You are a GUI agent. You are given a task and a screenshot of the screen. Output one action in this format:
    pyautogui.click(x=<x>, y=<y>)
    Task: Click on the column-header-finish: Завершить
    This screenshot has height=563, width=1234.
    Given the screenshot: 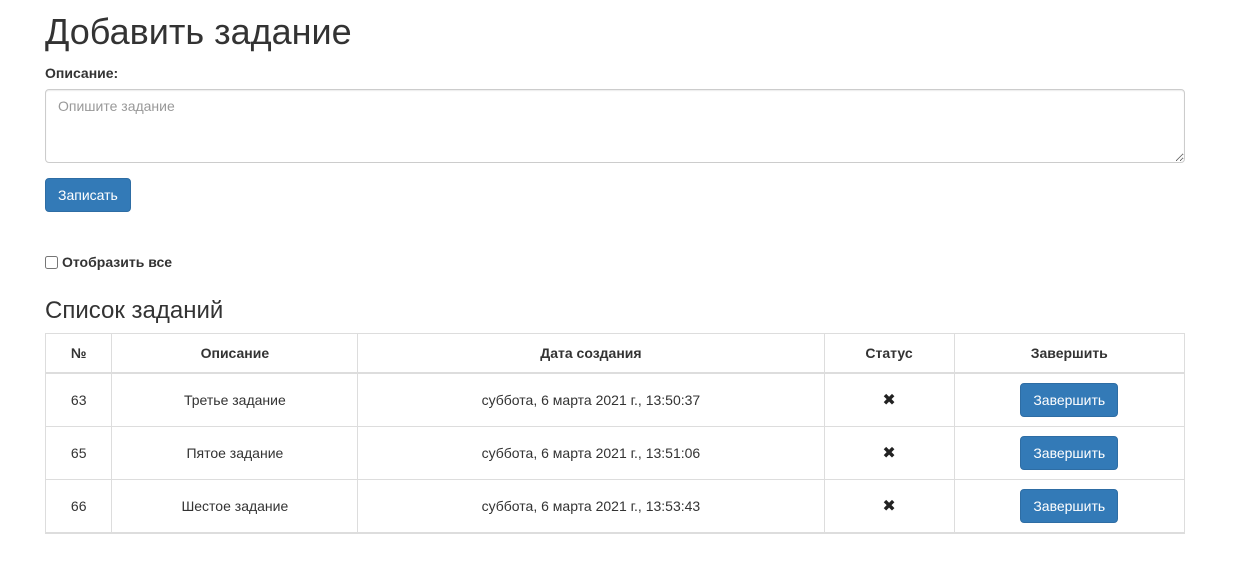 What is the action you would take?
    pyautogui.click(x=1069, y=353)
    